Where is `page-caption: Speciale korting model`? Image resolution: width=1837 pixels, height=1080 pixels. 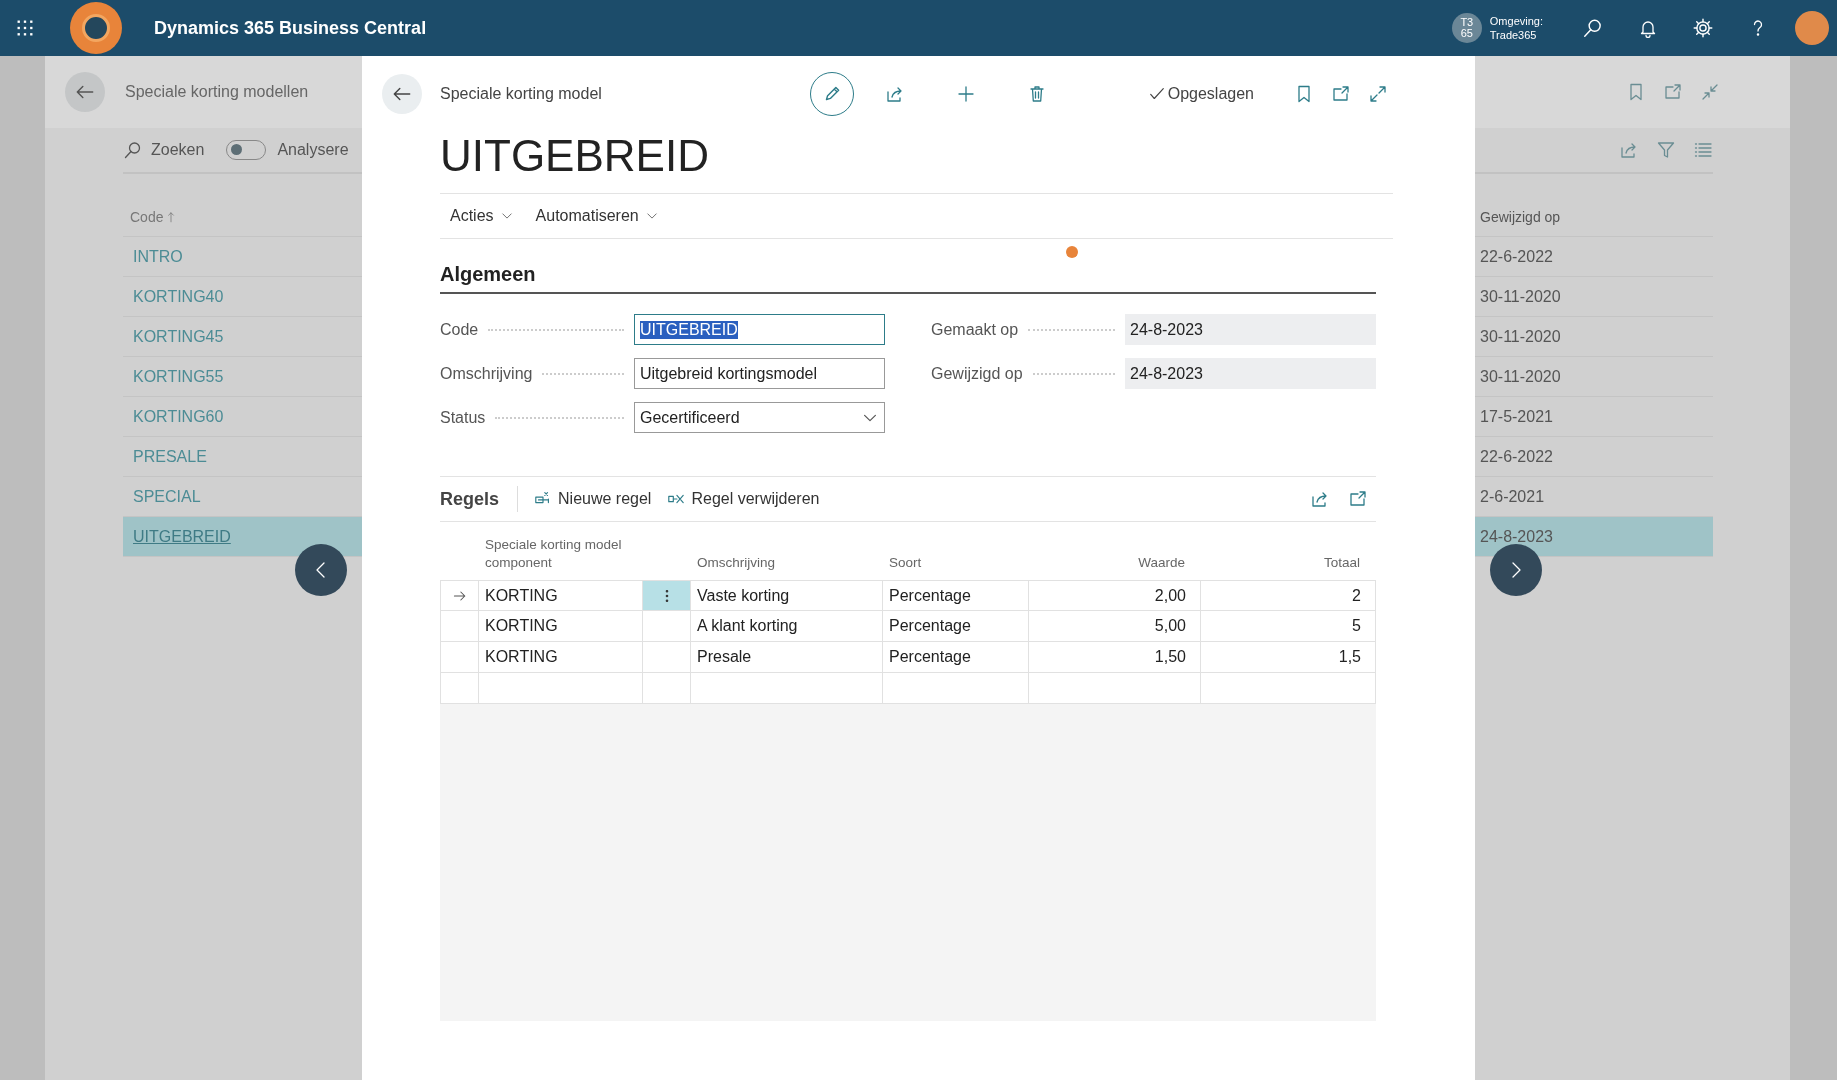 page-caption: Speciale korting model is located at coordinates (521, 93).